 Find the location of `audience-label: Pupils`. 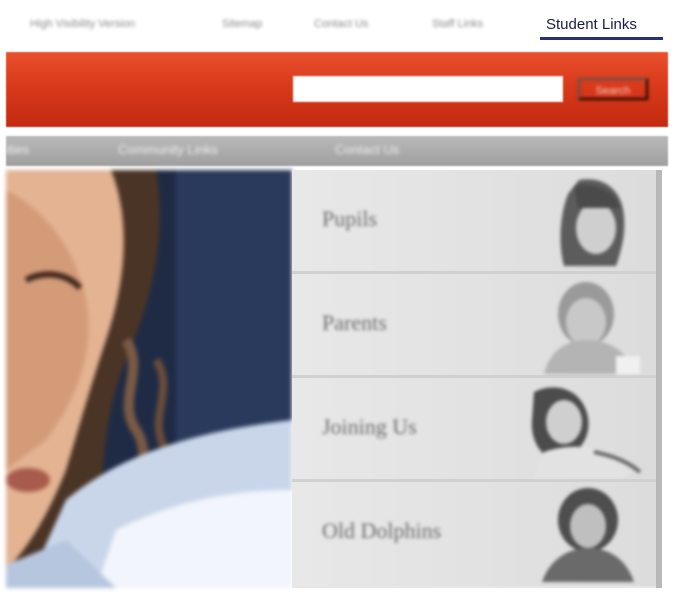

audience-label: Pupils is located at coordinates (350, 218).